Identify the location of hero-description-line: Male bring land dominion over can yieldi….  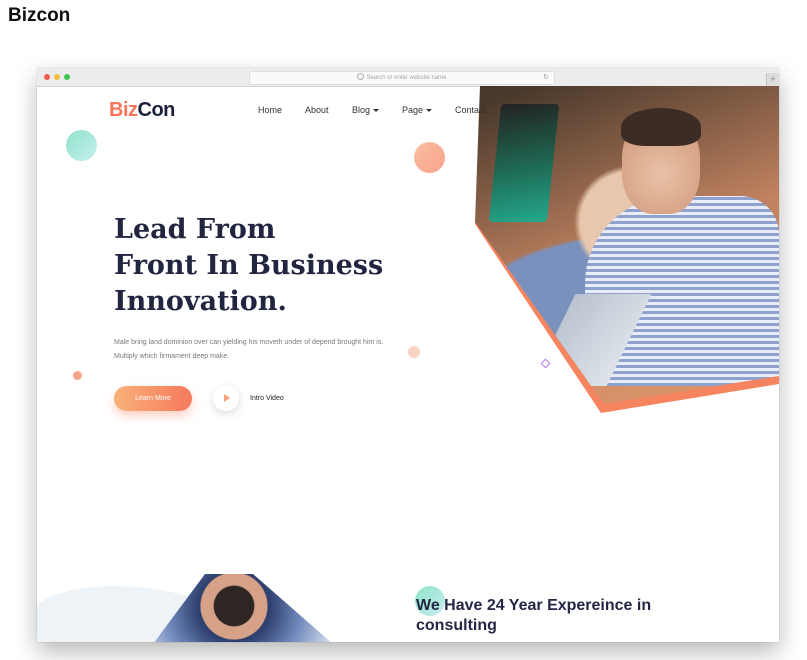
(249, 342).